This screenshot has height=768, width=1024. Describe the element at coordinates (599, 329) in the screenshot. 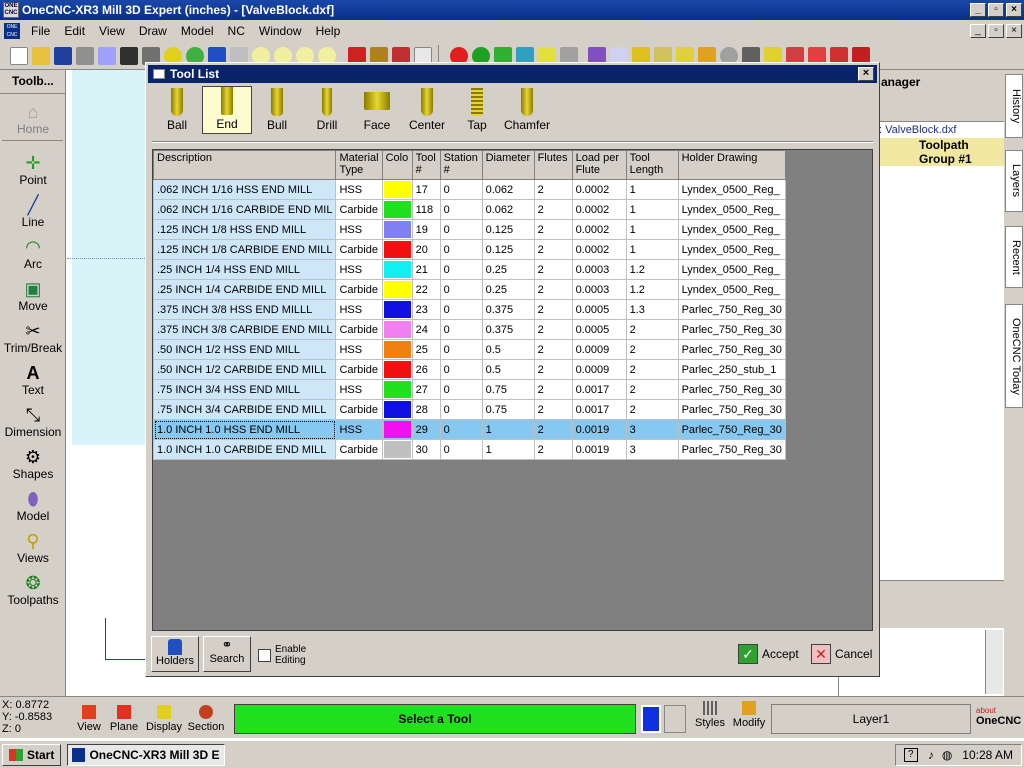

I see `cell-load-per-flute: 0.0005` at that location.